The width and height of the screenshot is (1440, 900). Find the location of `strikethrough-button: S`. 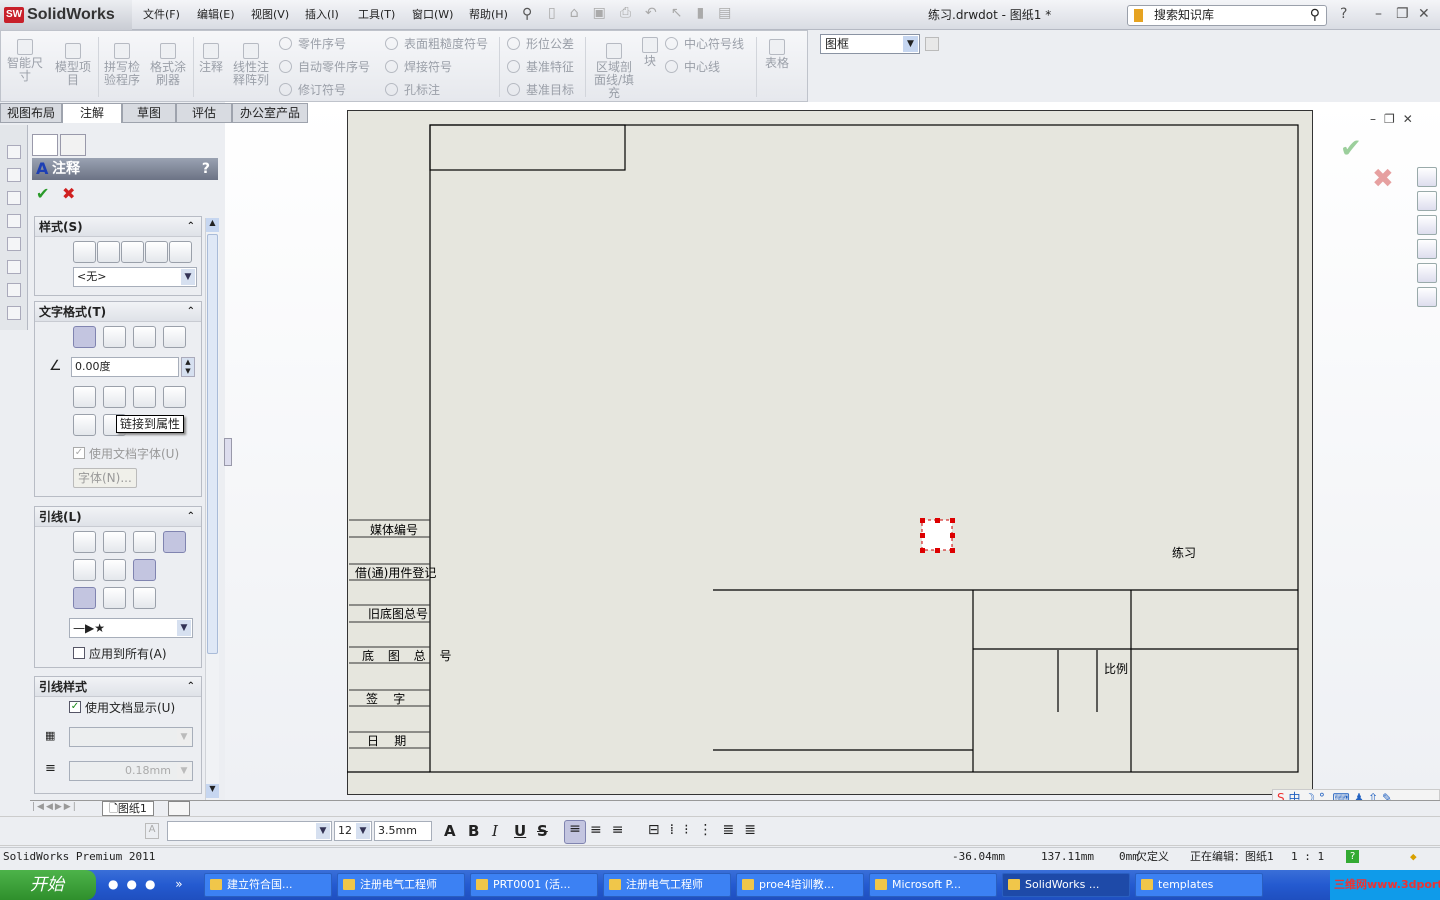

strikethrough-button: S is located at coordinates (542, 831).